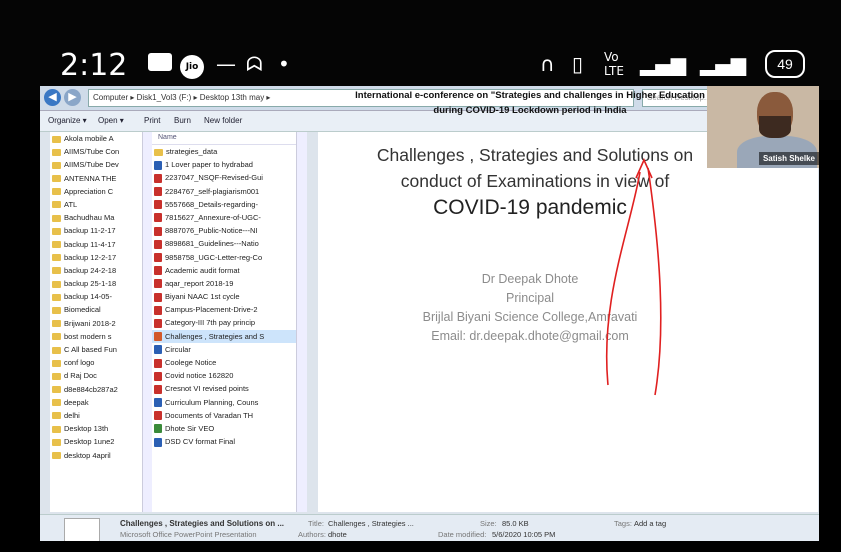 This screenshot has width=841, height=552. I want to click on annotation-strokes, so click(633, 277).